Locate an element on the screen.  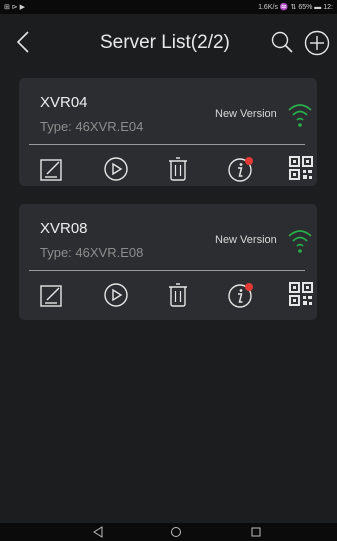
circle-home-icon is located at coordinates (176, 532).